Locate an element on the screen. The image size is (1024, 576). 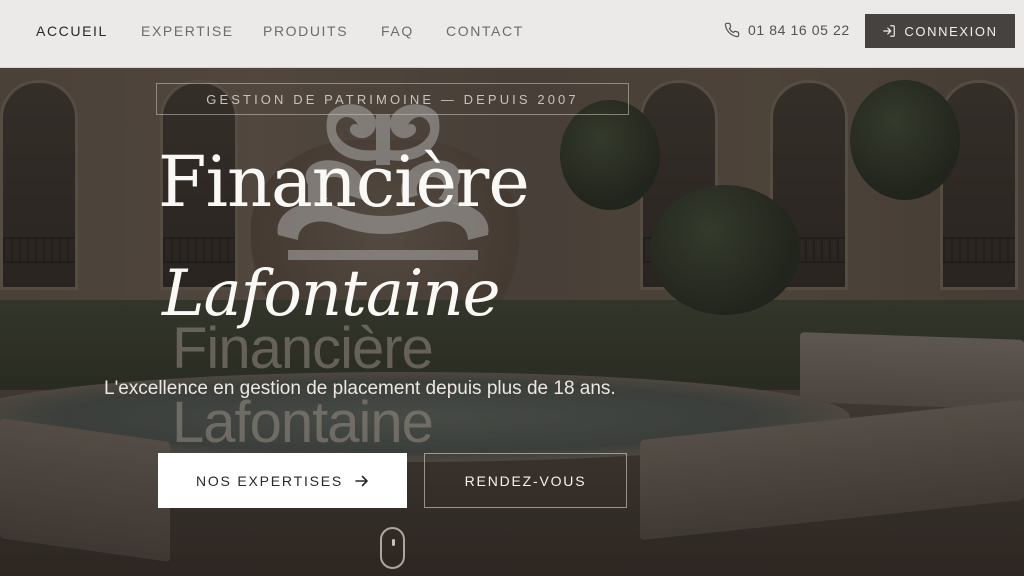
hero-title: Financière is located at coordinates (344, 182).